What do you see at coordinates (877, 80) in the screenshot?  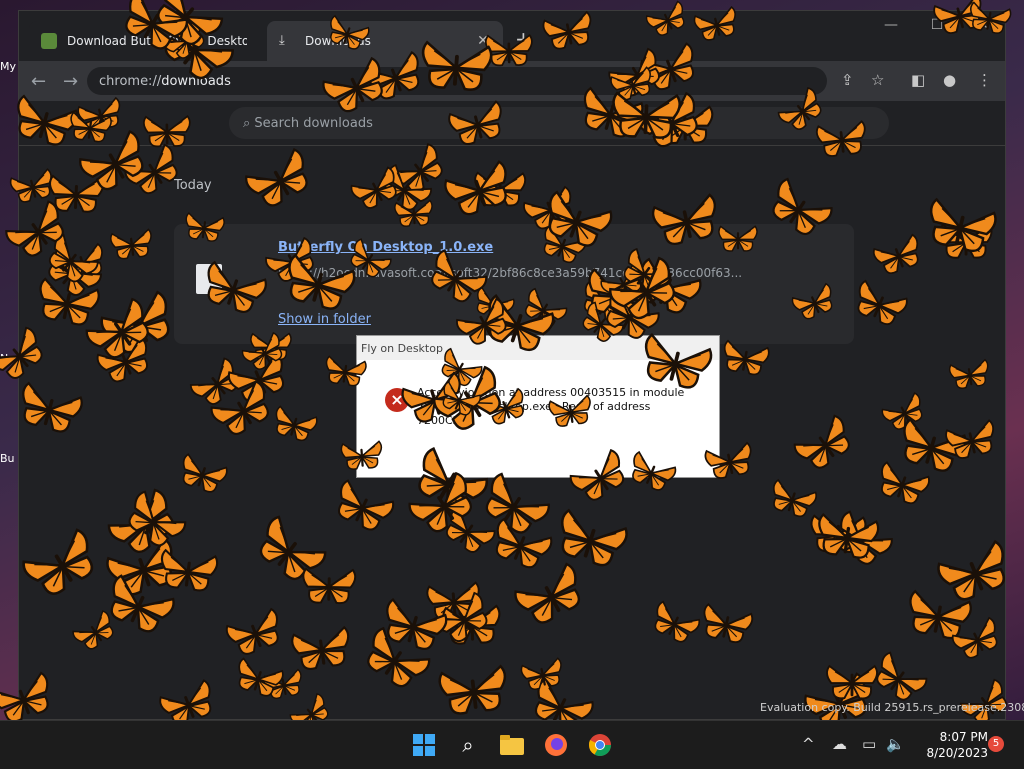 I see `bookmark-star-icon: ☆` at bounding box center [877, 80].